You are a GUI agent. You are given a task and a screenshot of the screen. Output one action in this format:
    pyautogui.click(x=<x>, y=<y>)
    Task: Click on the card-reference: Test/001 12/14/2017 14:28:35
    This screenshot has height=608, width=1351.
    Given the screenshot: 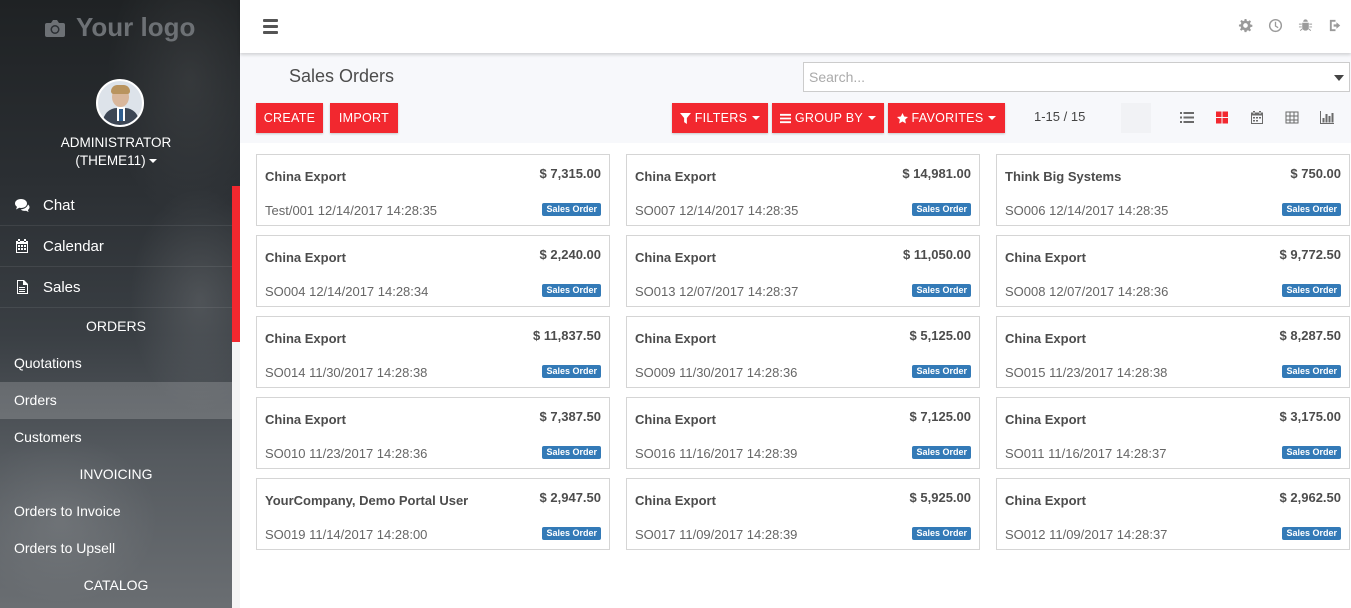 What is the action you would take?
    pyautogui.click(x=351, y=210)
    